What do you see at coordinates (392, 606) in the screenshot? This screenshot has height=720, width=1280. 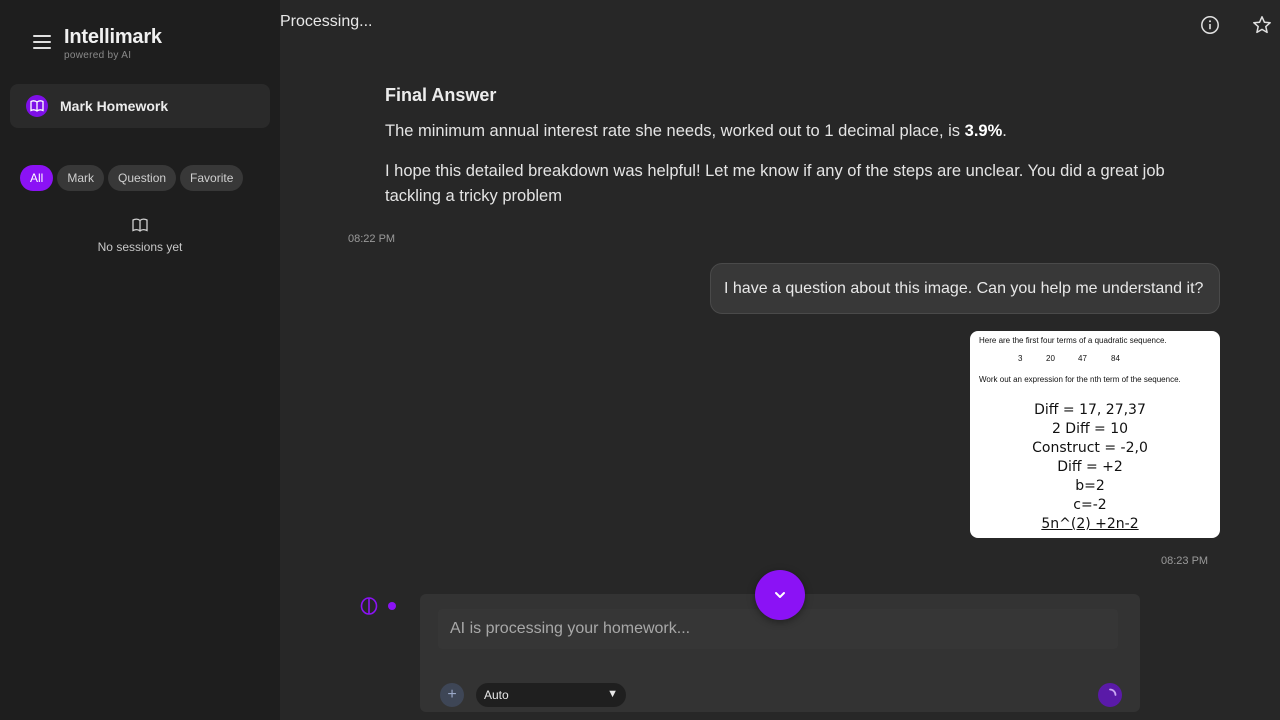 I see `processing-dot` at bounding box center [392, 606].